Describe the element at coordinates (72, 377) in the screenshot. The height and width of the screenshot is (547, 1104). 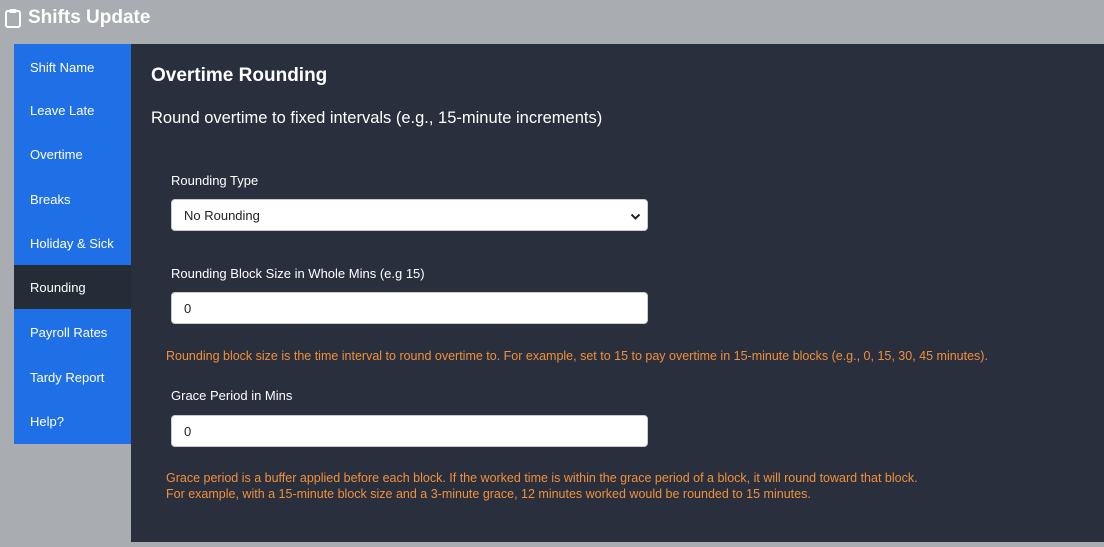
I see `sidebar-item-tardy-report: Tardy Report` at that location.